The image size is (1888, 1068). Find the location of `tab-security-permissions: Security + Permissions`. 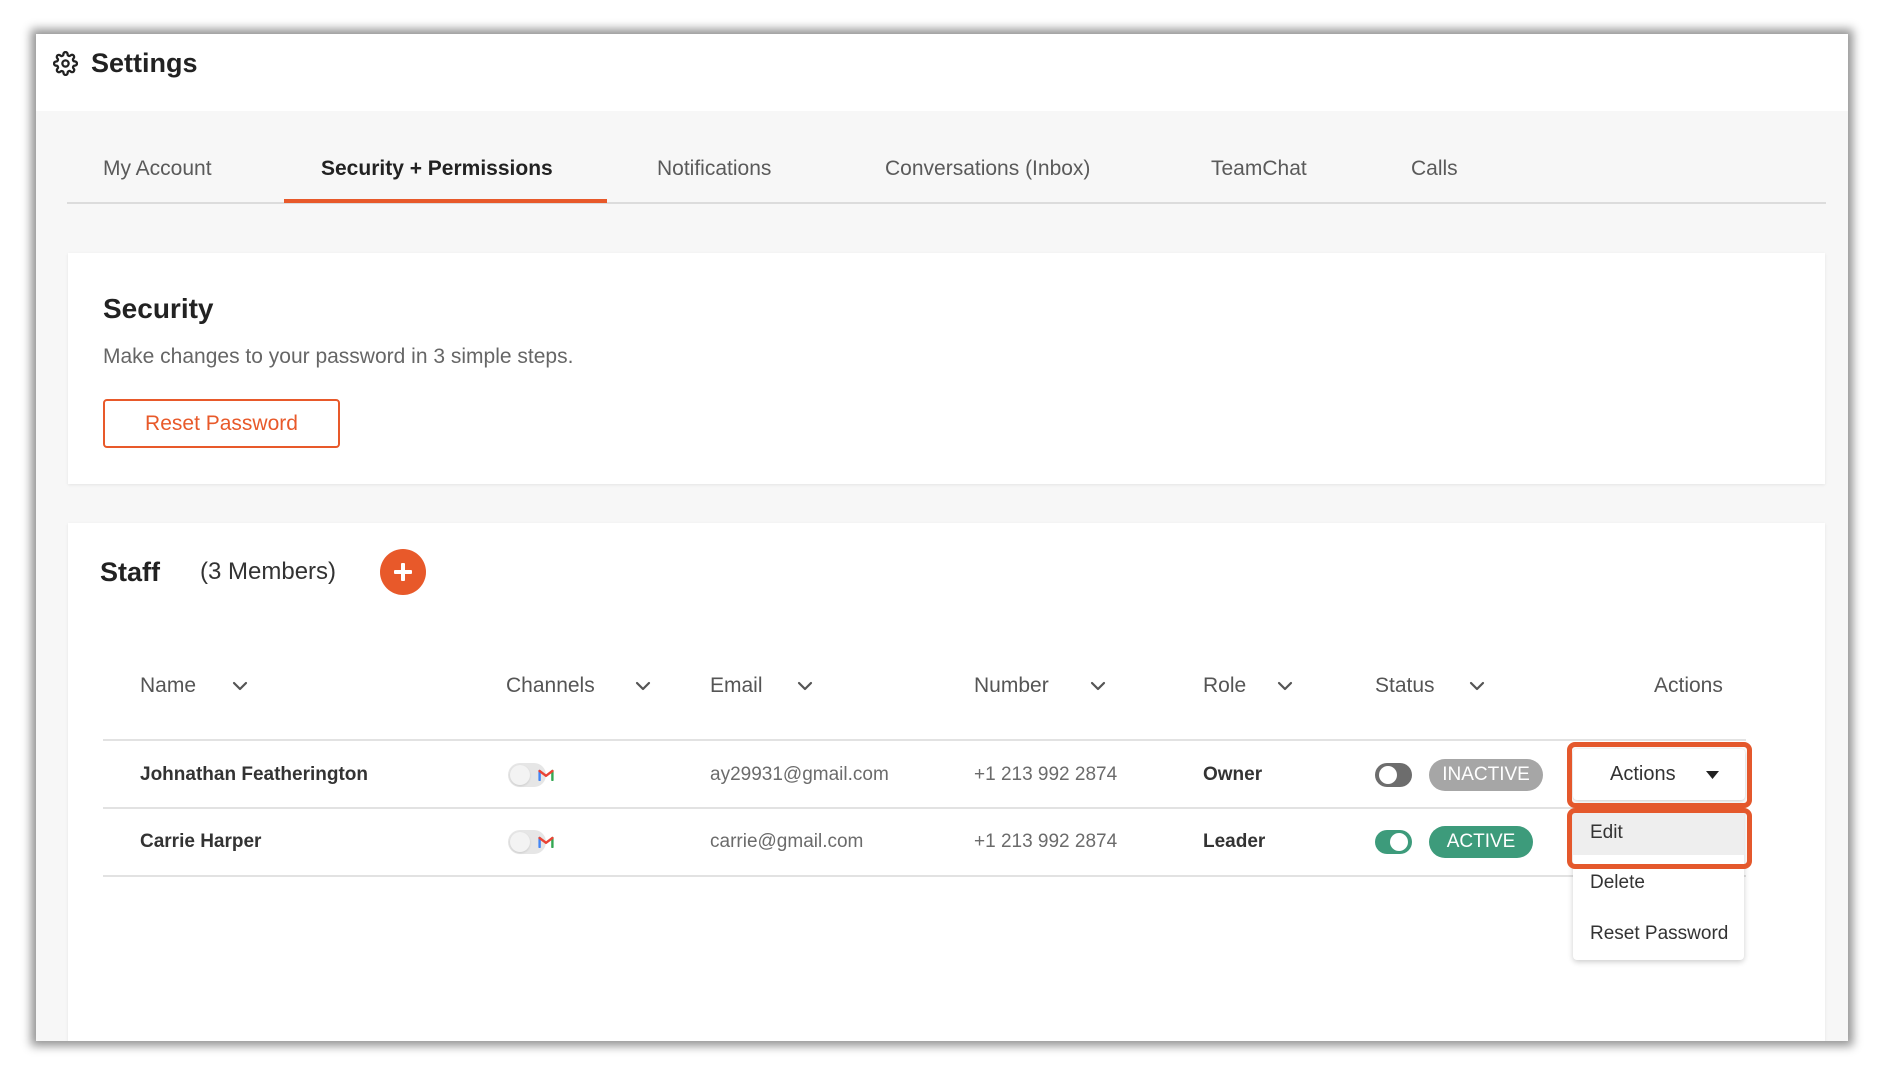

tab-security-permissions: Security + Permissions is located at coordinates (437, 169).